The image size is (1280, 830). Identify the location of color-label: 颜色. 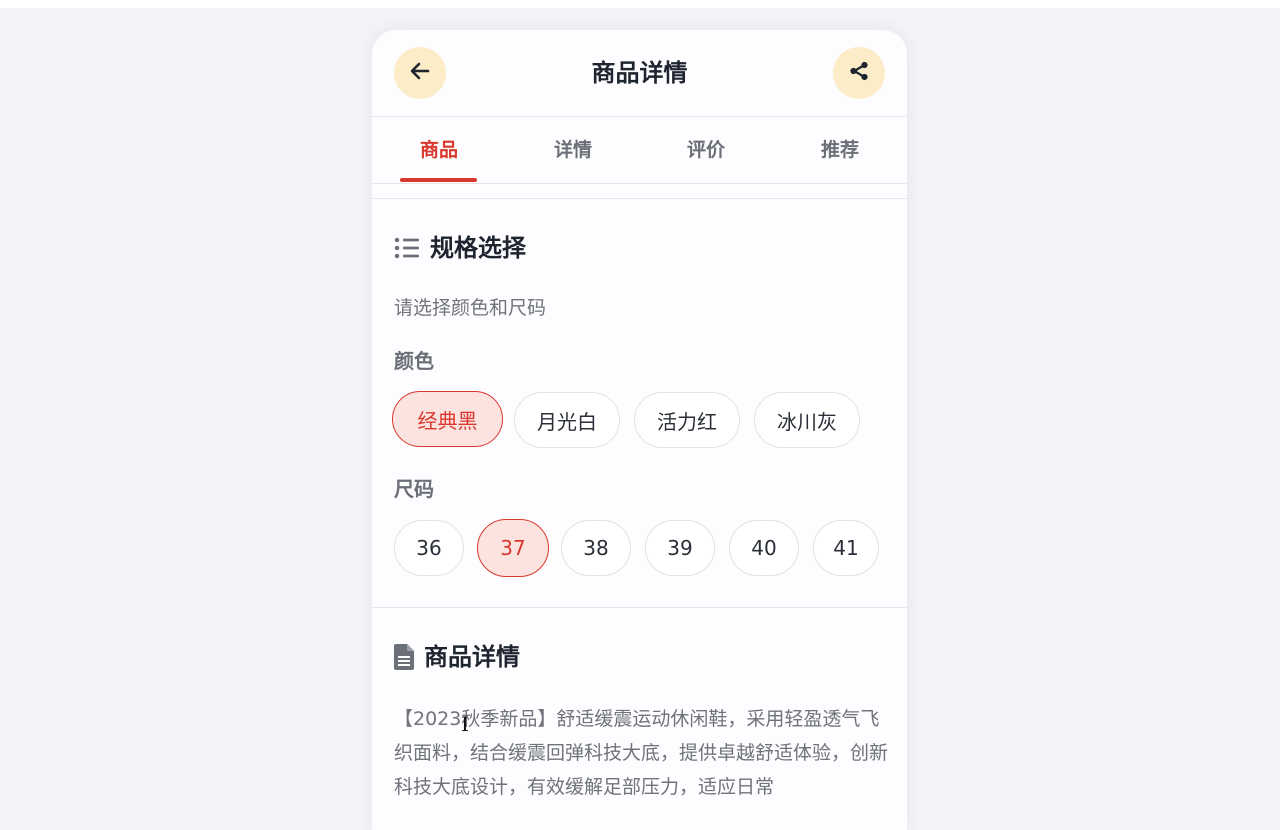
(414, 361).